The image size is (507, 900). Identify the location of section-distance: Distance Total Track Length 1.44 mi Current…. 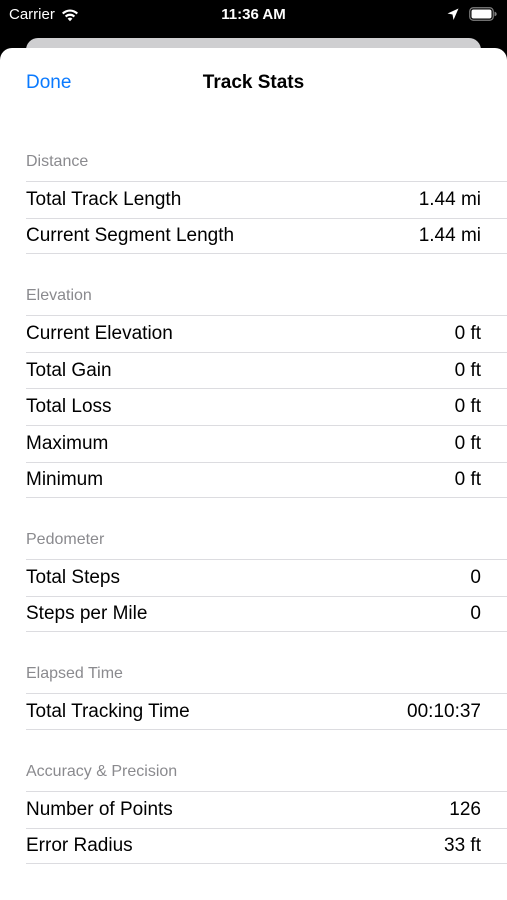
(253, 203).